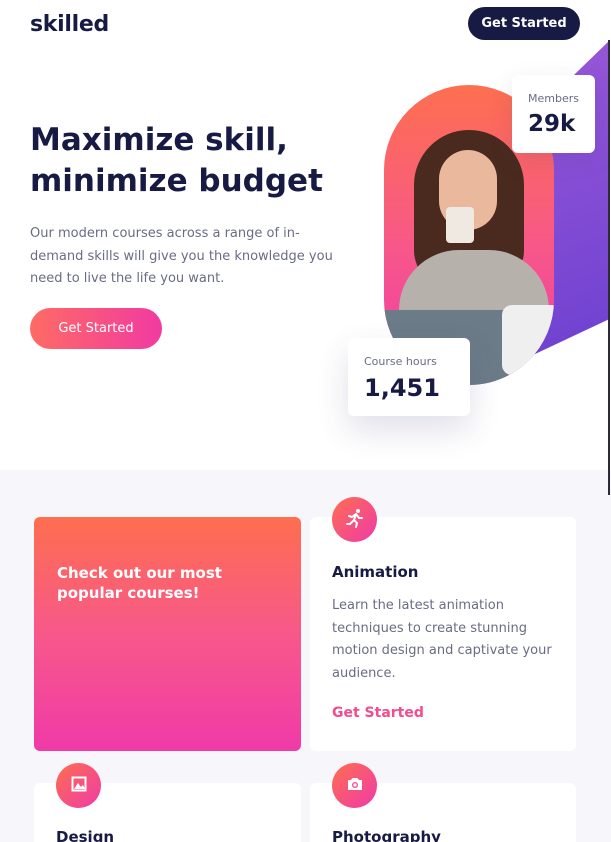 The image size is (611, 842). What do you see at coordinates (609, 267) in the screenshot?
I see `page-edge-divider` at bounding box center [609, 267].